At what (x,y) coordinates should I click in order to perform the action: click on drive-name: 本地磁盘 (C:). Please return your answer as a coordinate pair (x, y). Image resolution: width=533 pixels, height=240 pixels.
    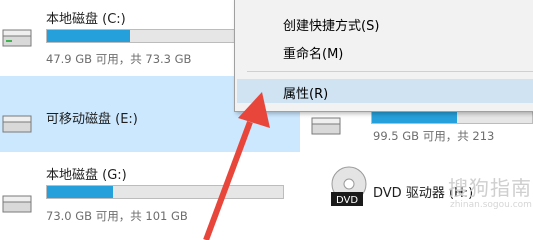
    Looking at the image, I should click on (86, 19).